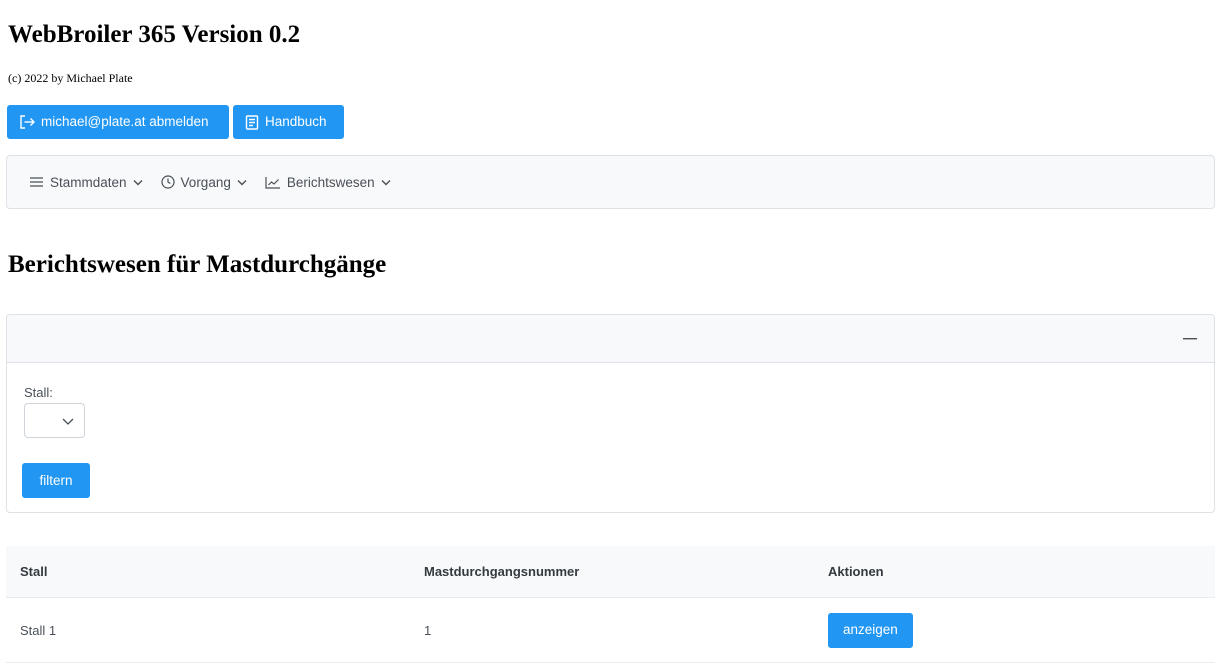 This screenshot has height=671, width=1222. I want to click on logout-button: michael@plate.at abmelden, so click(118, 122).